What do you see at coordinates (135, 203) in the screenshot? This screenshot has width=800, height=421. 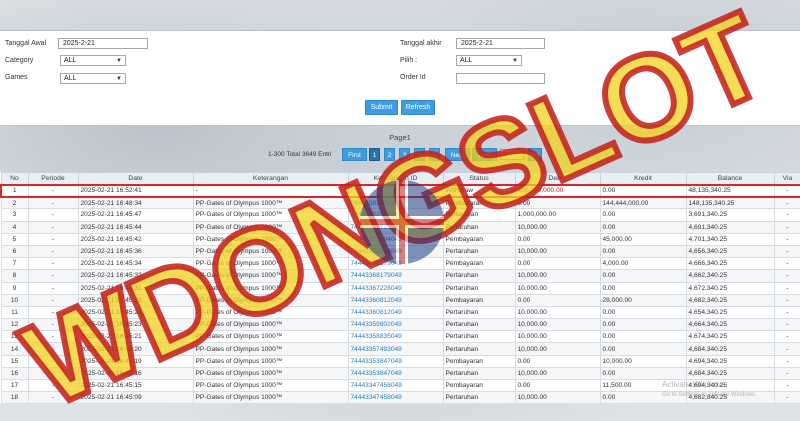 I see `table-cell-date: 2025-02-21 16:48:34` at bounding box center [135, 203].